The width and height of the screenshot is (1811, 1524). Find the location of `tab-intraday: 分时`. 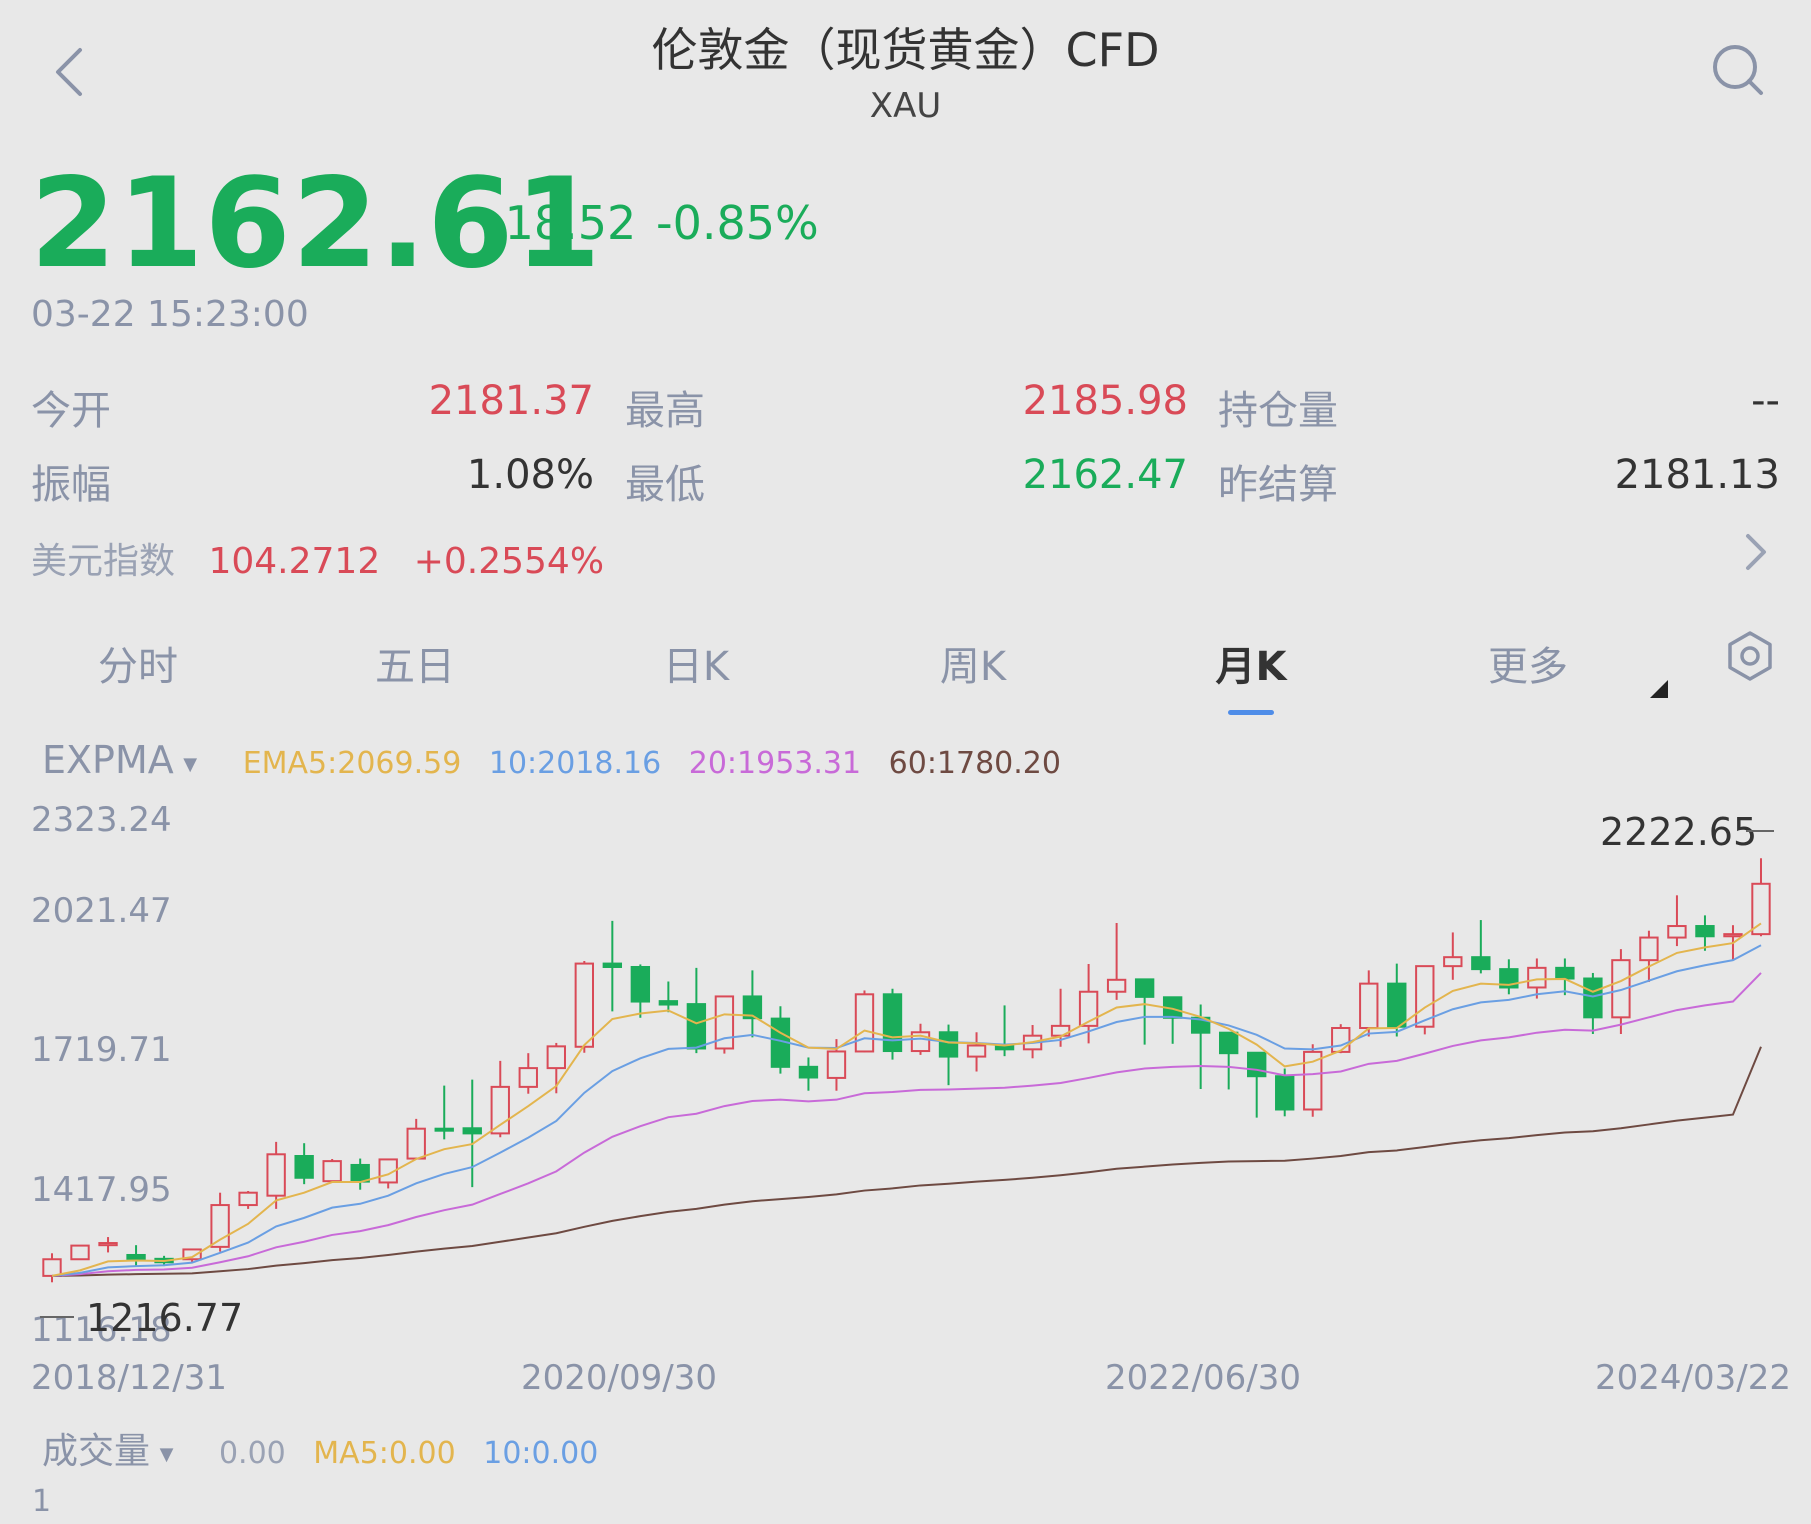

tab-intraday: 分时 is located at coordinates (138, 663).